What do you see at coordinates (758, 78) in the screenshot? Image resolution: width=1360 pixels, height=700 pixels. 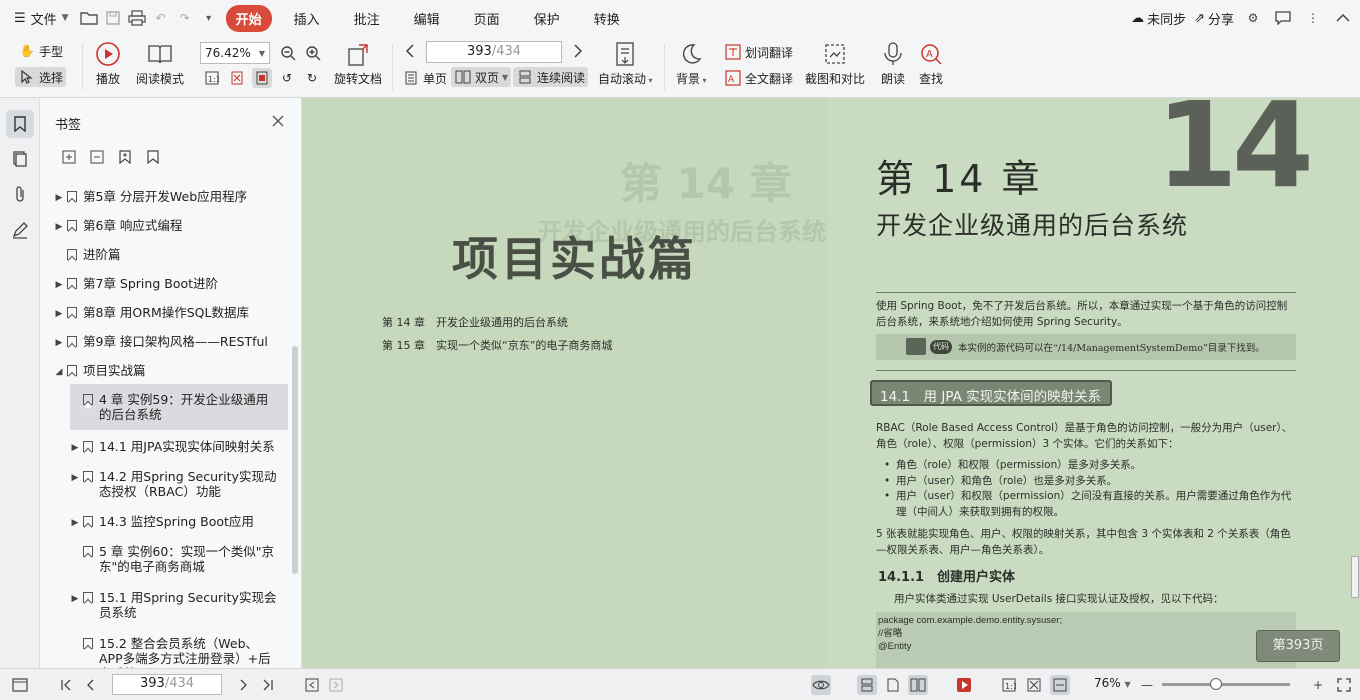 I see `full-translate-button: A 全文翻译` at bounding box center [758, 78].